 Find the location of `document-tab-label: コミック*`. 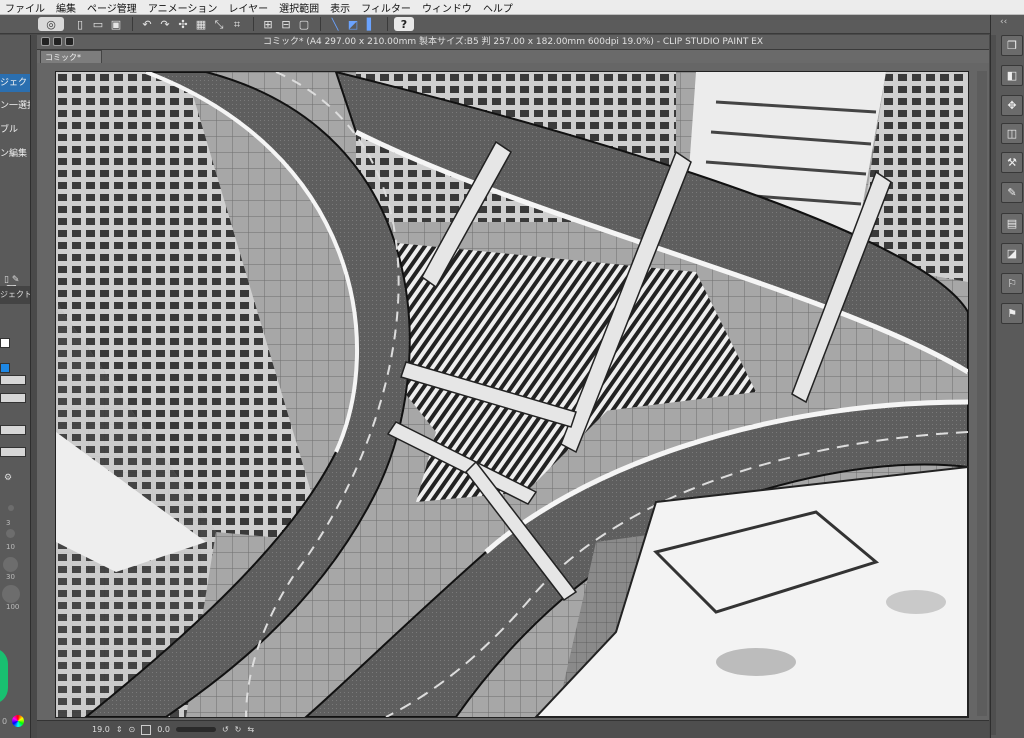

document-tab-label: コミック* is located at coordinates (63, 57).